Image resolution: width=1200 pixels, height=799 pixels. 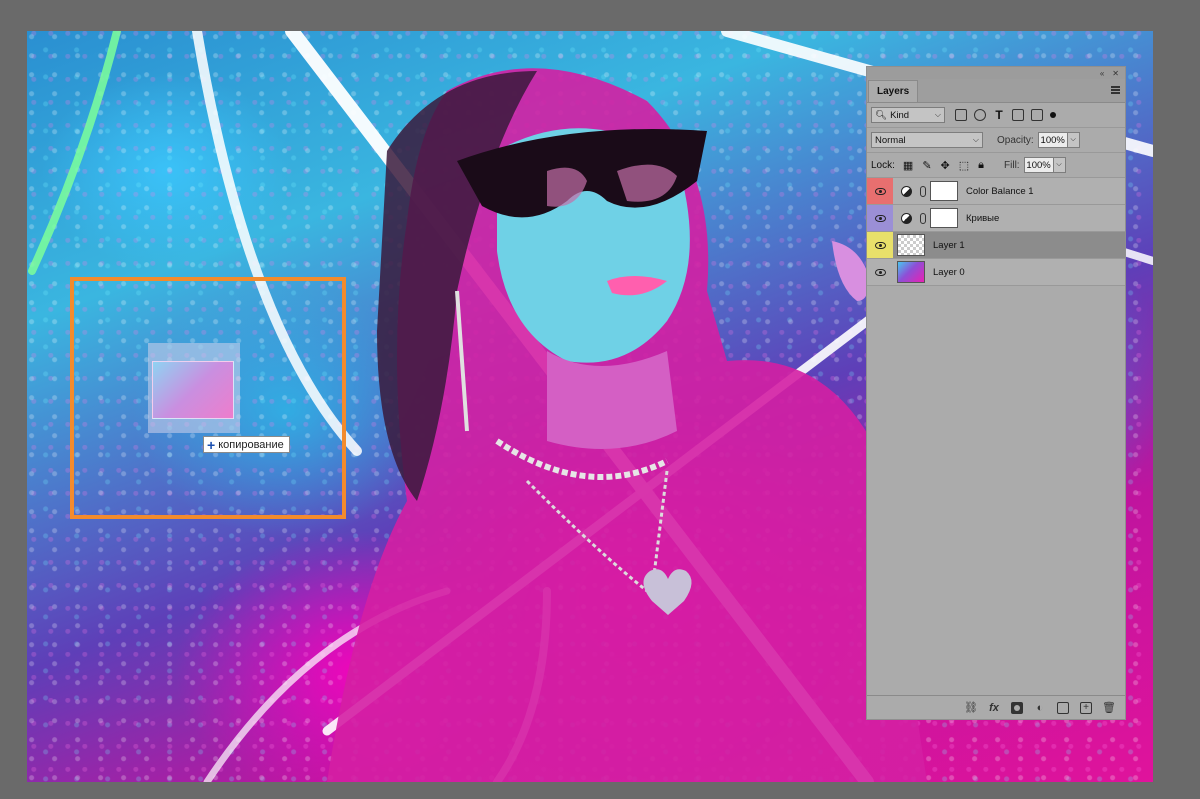 I want to click on collapse-panel-icon: «, so click(x=1102, y=73).